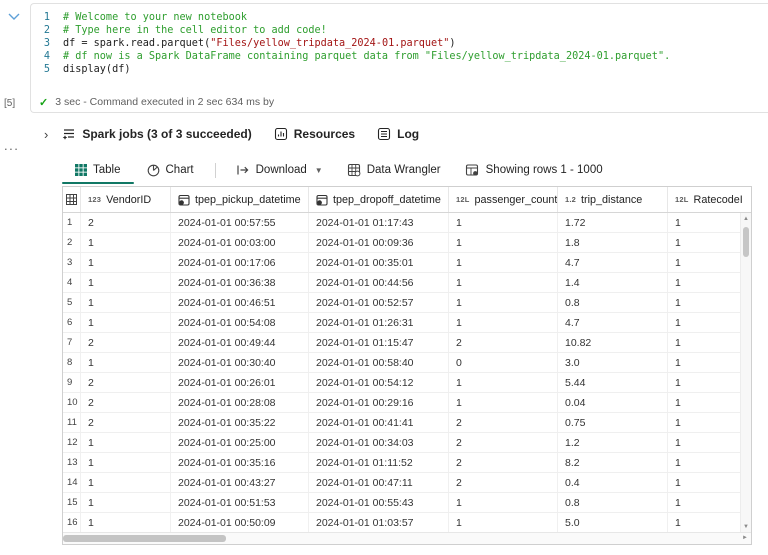  Describe the element at coordinates (72, 422) in the screenshot. I see `row-number: 11` at that location.